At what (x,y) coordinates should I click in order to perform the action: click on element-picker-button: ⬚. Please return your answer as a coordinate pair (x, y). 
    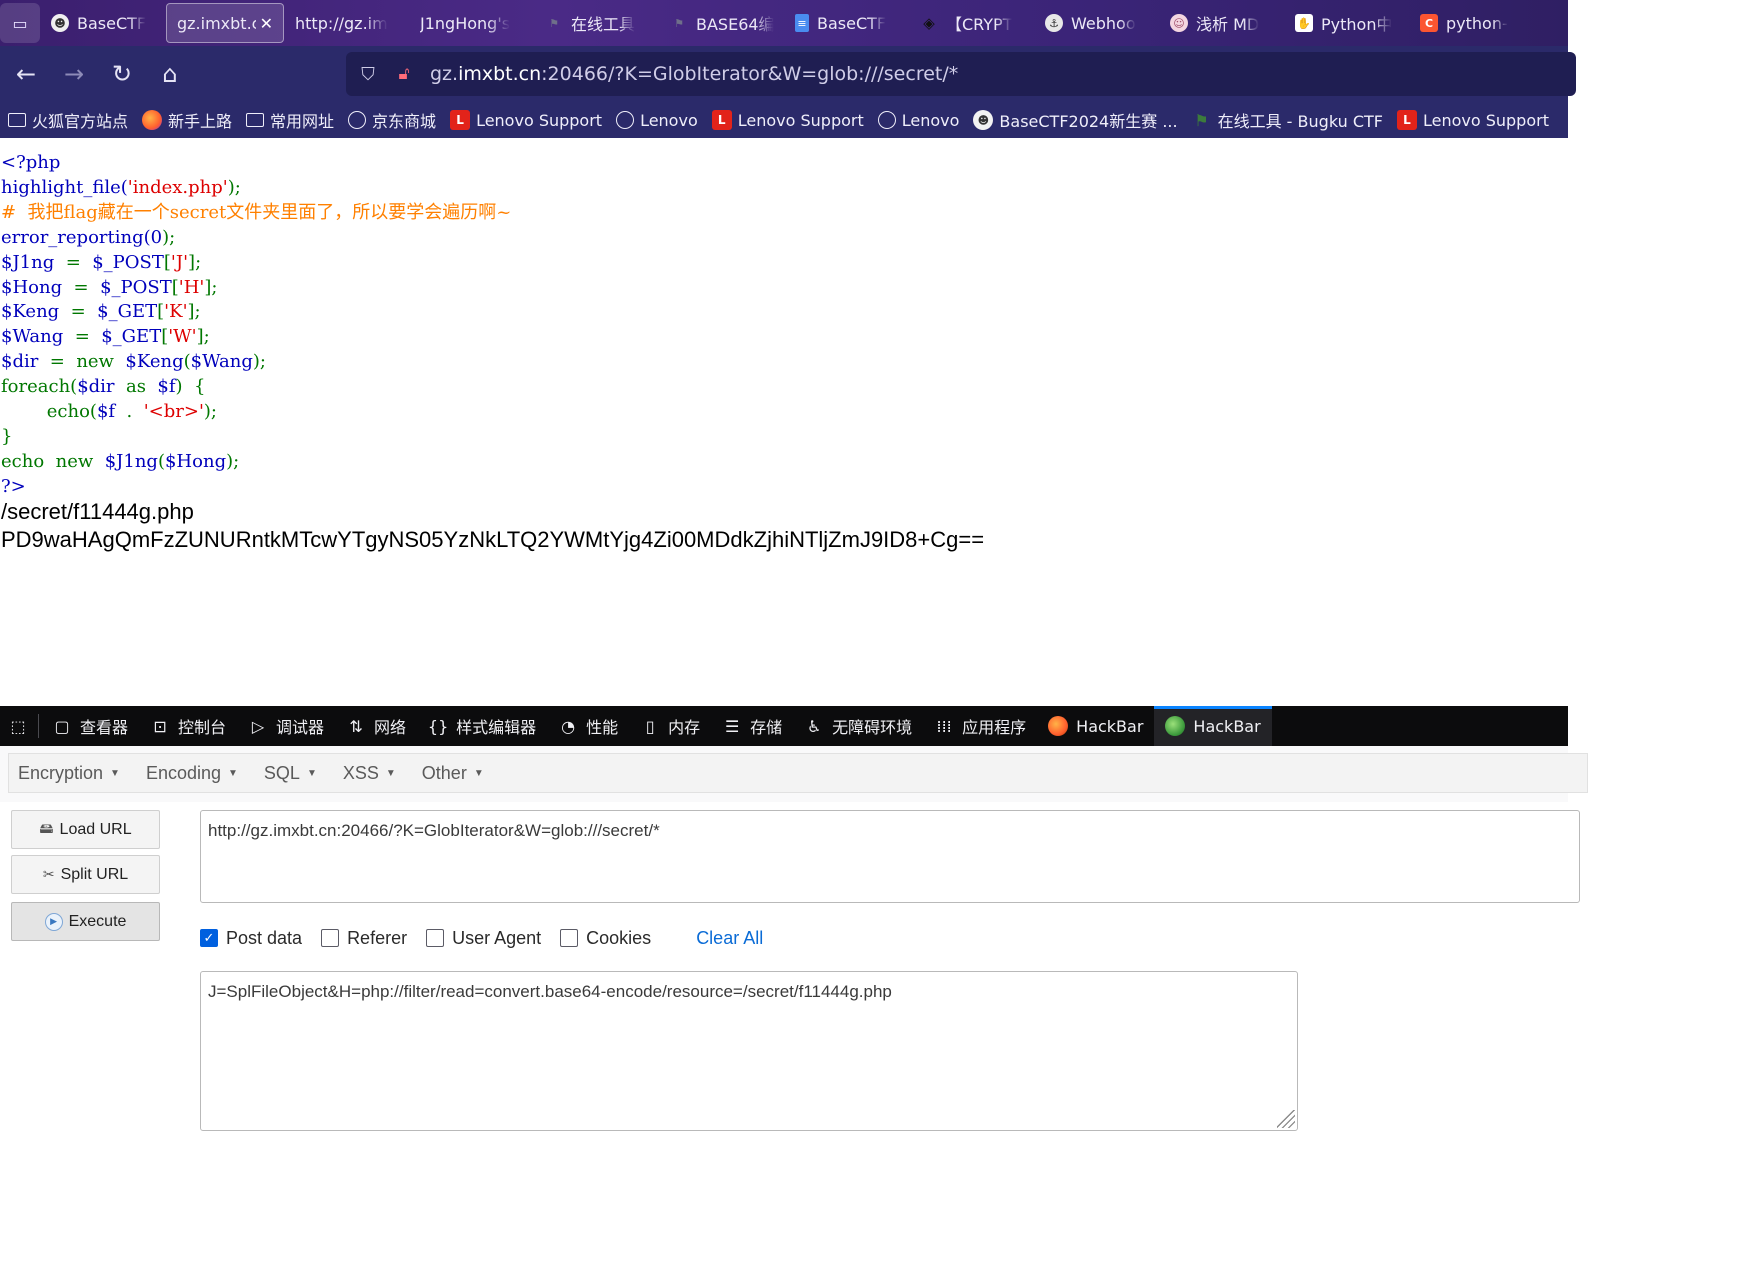
    Looking at the image, I should click on (18, 726).